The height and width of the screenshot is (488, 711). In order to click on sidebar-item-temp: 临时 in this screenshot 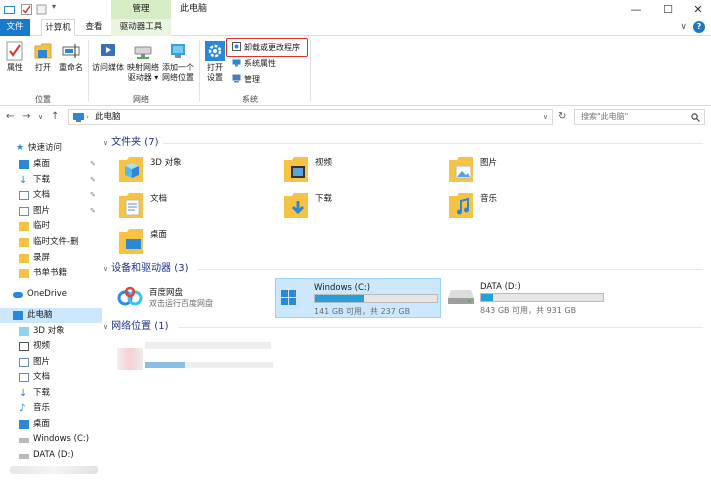, I will do `click(51, 226)`.